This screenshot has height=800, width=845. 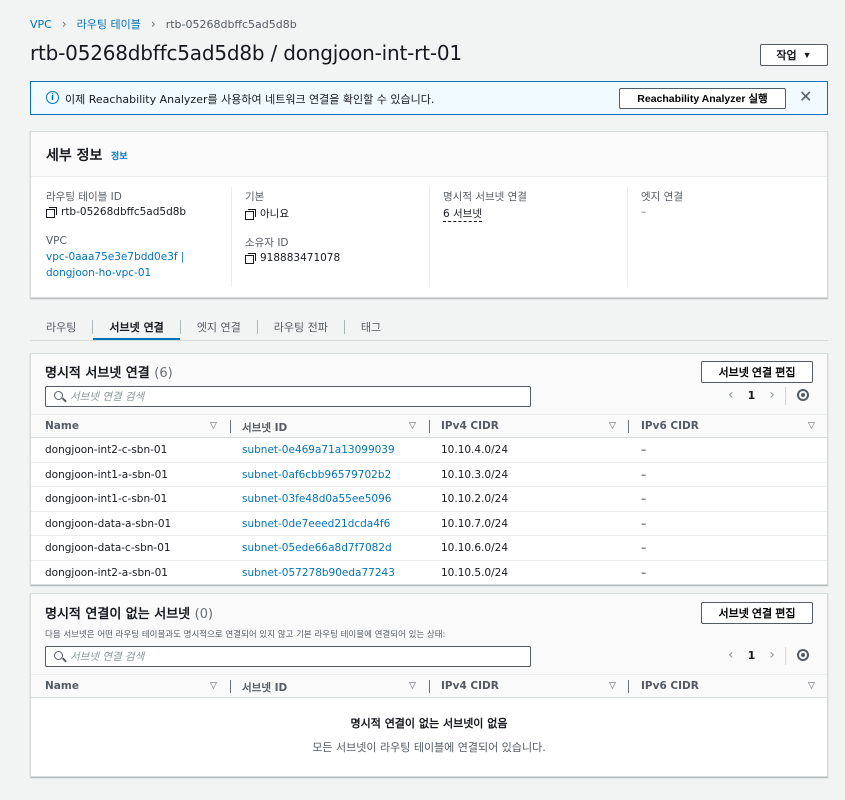 What do you see at coordinates (41, 24) in the screenshot?
I see `breadcrumb-vpc-link: VPC` at bounding box center [41, 24].